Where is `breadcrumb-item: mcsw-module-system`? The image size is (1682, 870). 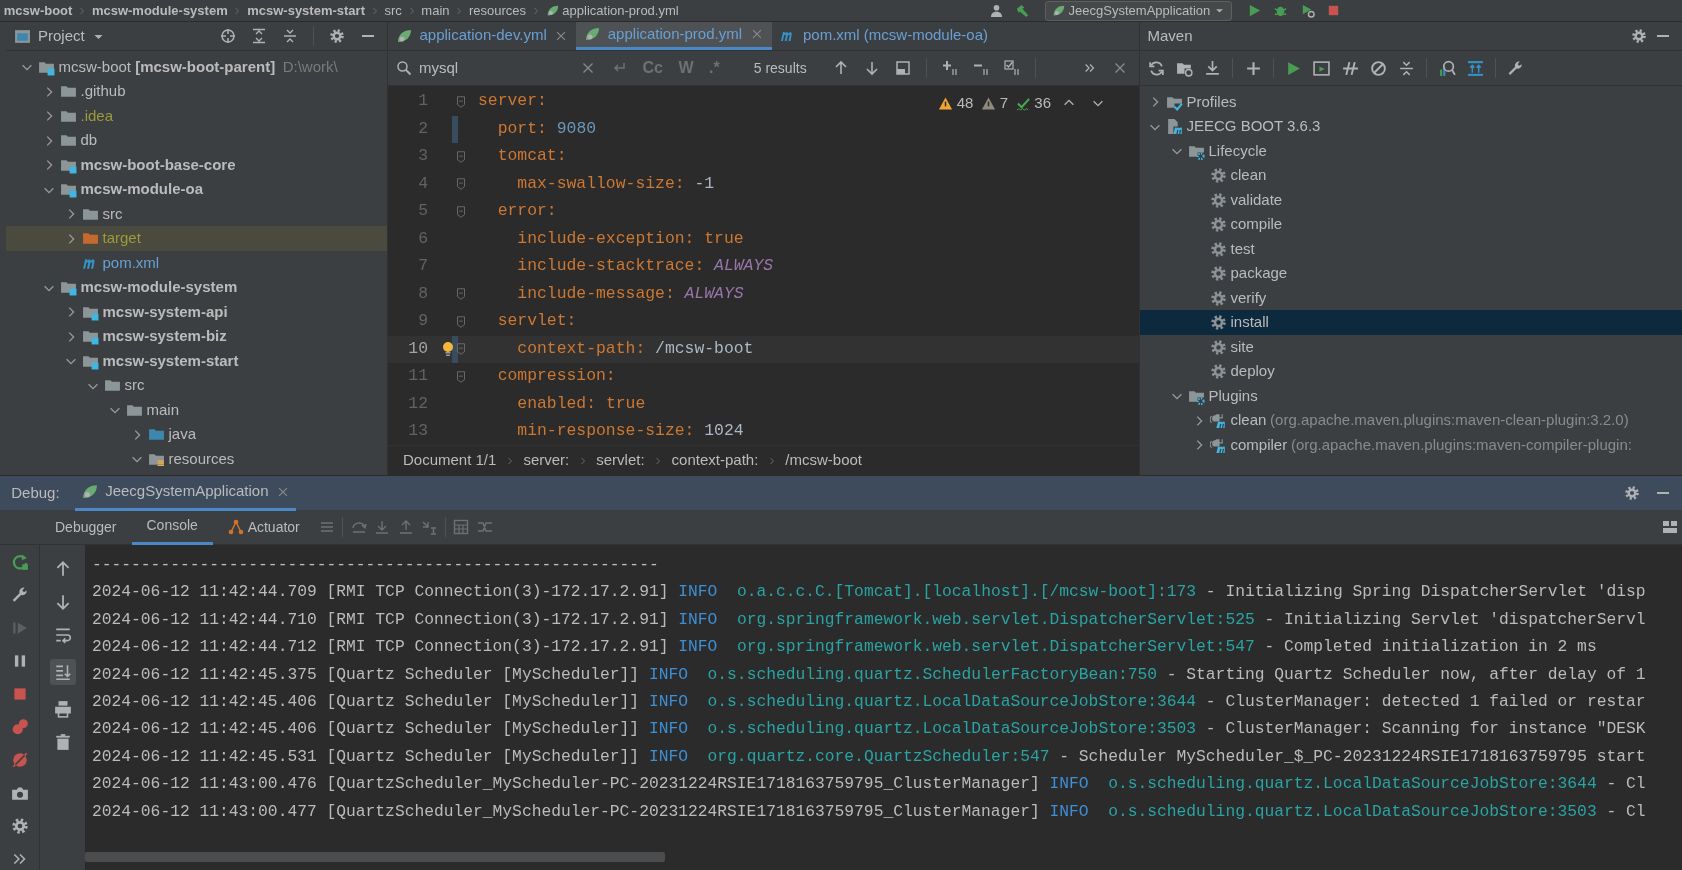 breadcrumb-item: mcsw-module-system is located at coordinates (159, 10).